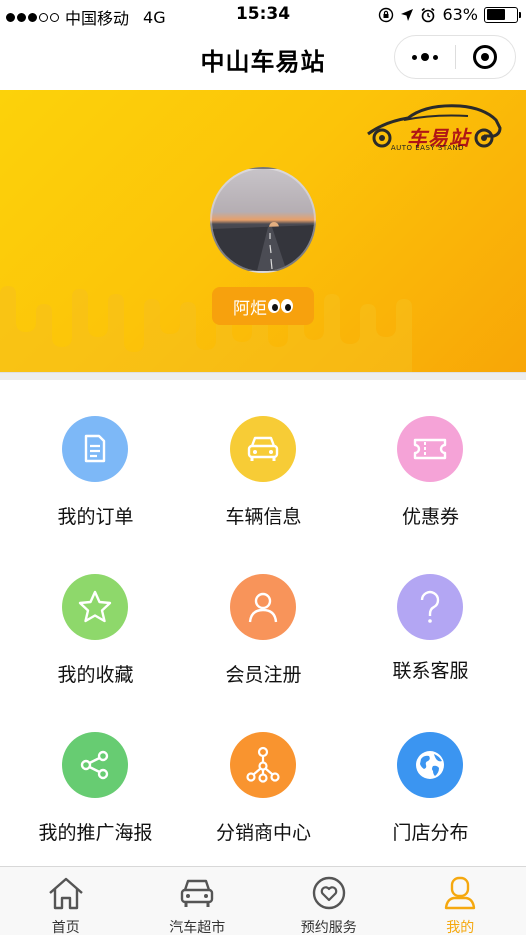 This screenshot has width=526, height=935. I want to click on grid-item-store-locations: 门店分布, so click(430, 775).